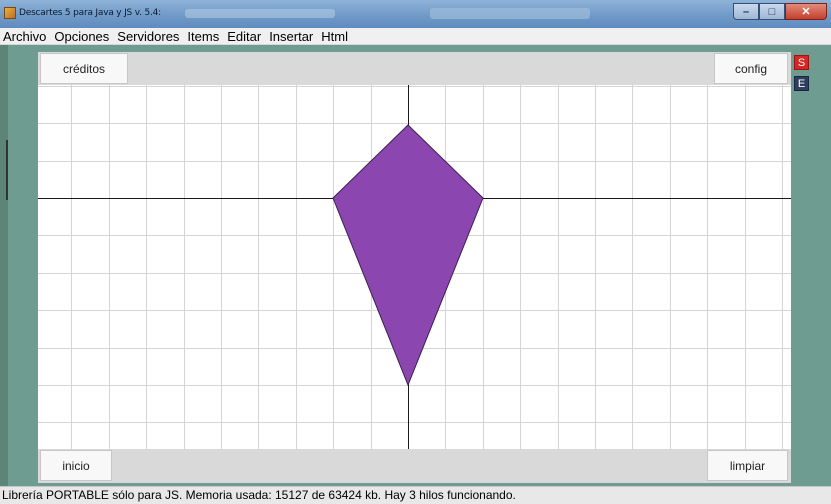 Image resolution: width=831 pixels, height=504 pixels. I want to click on menu-servidores: Servidores, so click(148, 36).